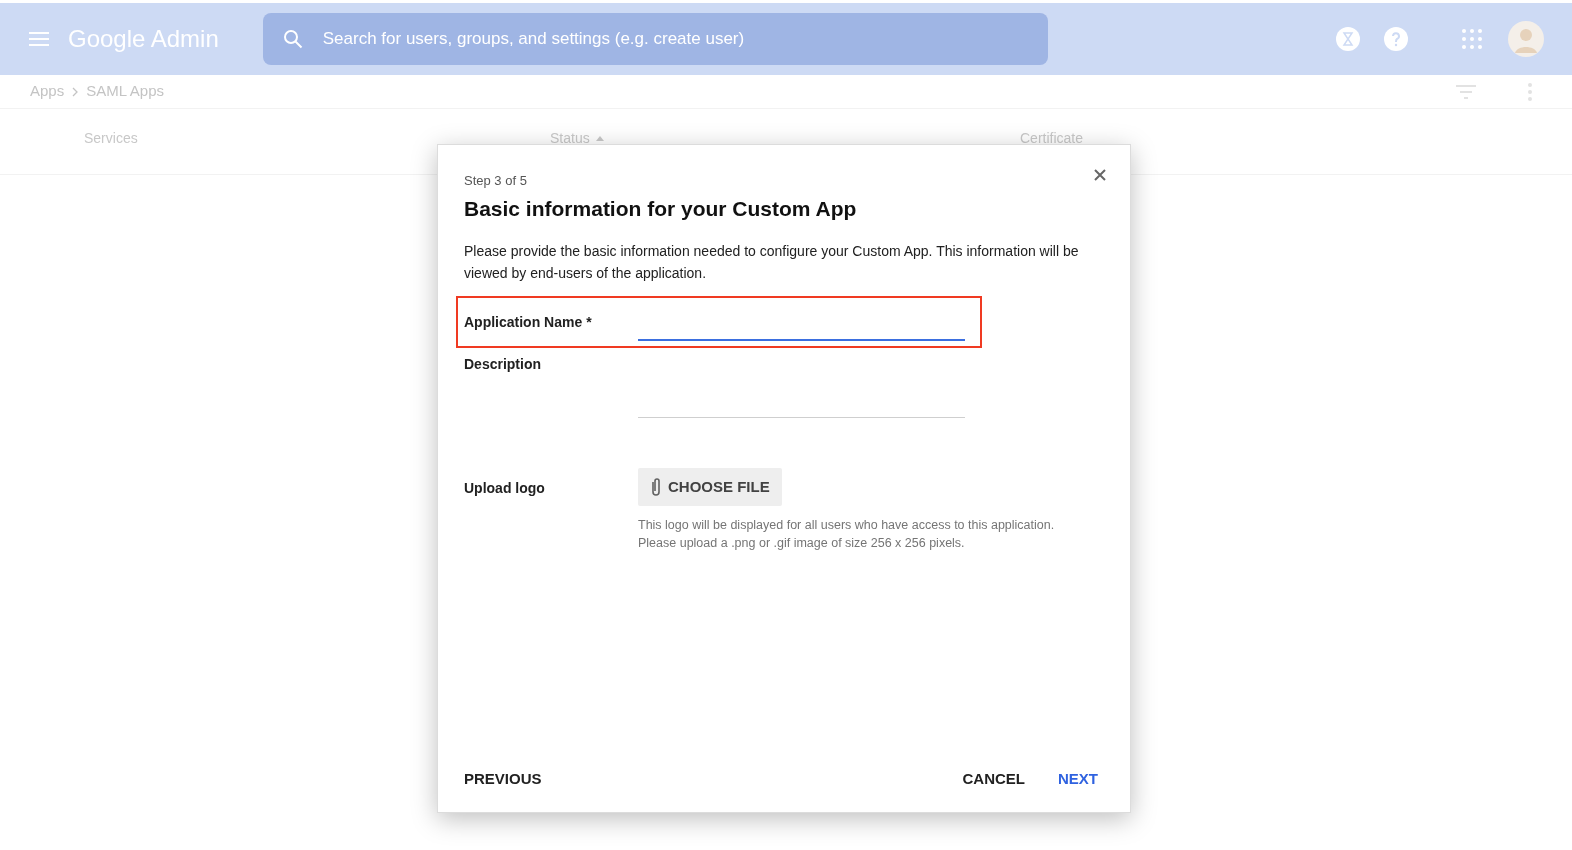 The image size is (1572, 850). Describe the element at coordinates (1078, 778) in the screenshot. I see `next-button: NEXT` at that location.